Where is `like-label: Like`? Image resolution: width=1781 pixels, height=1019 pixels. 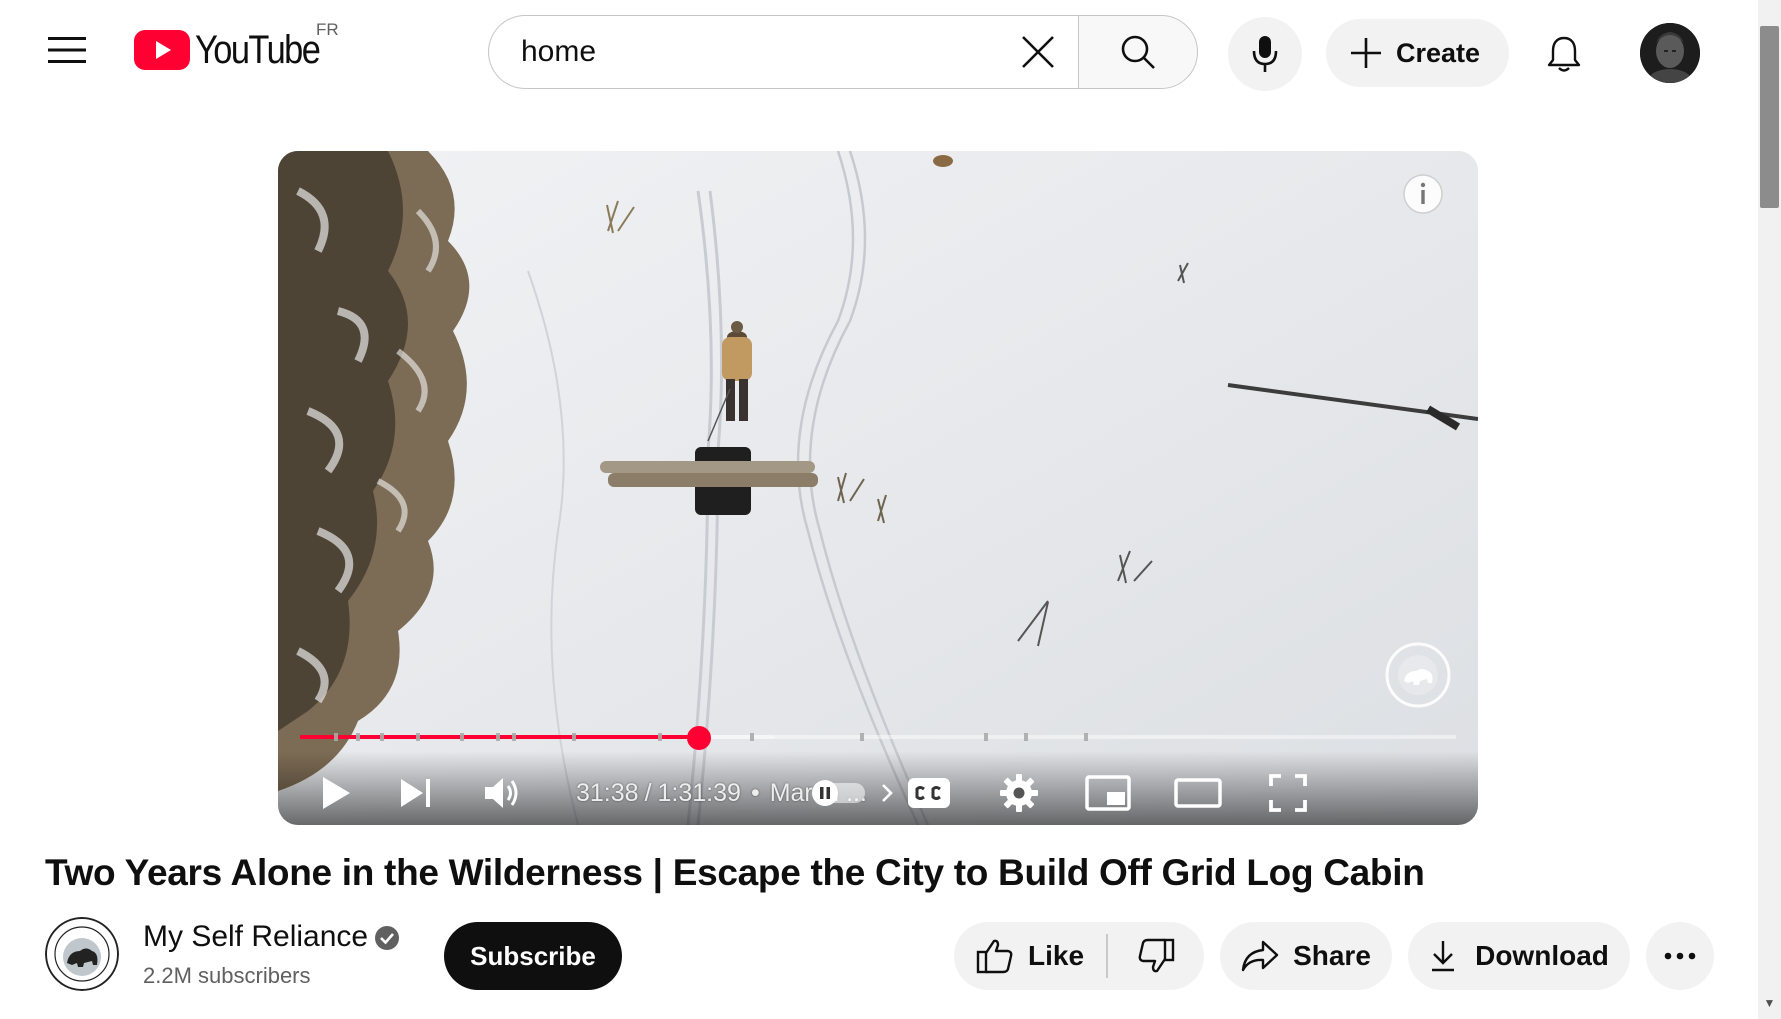 like-label: Like is located at coordinates (1056, 955).